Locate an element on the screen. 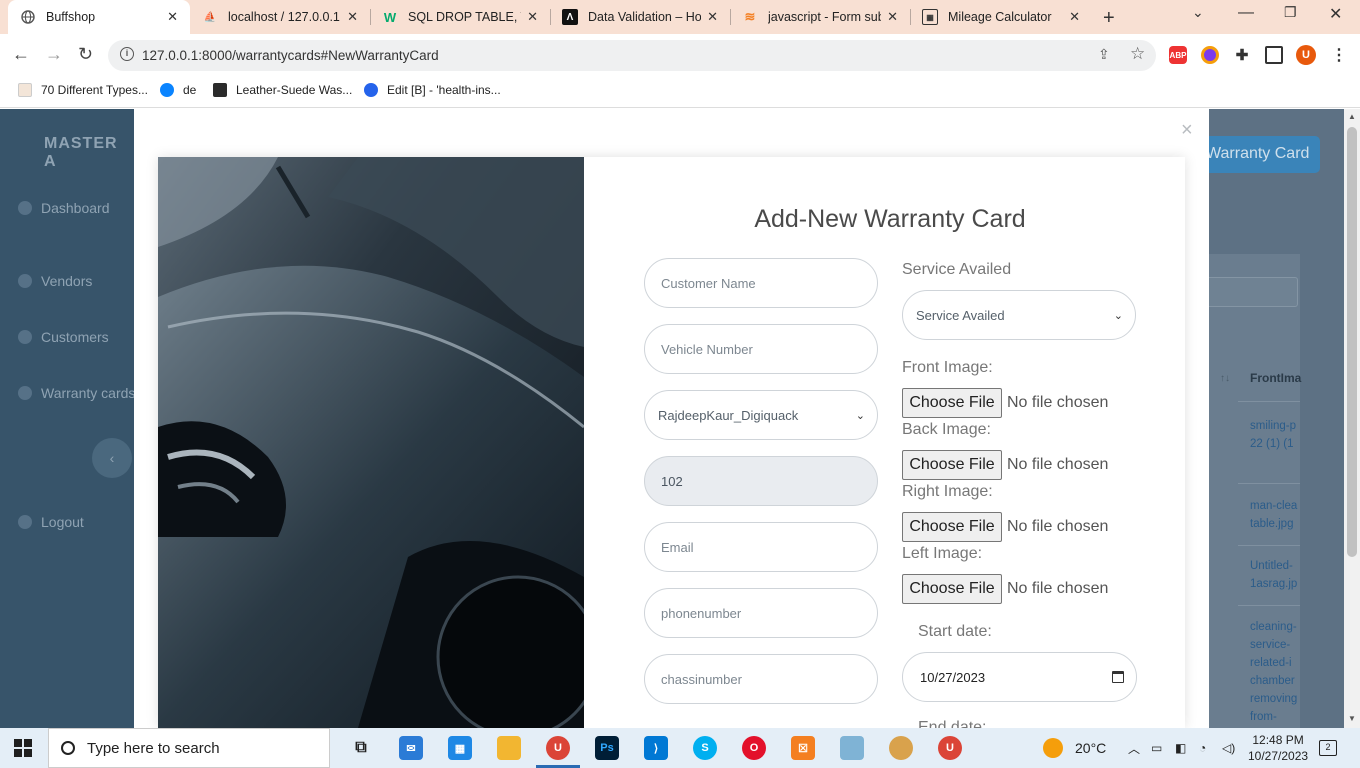 This screenshot has width=1360, height=768. page-scrollbar: ▲ ▼ is located at coordinates (1352, 418).